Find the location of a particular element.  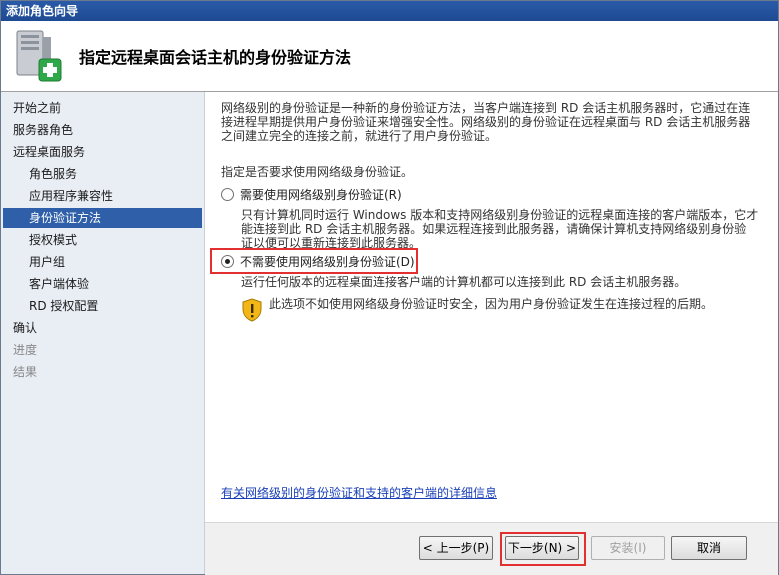

nla-prompt: 指定是否要求使用网络级身份验证。 is located at coordinates (317, 172).